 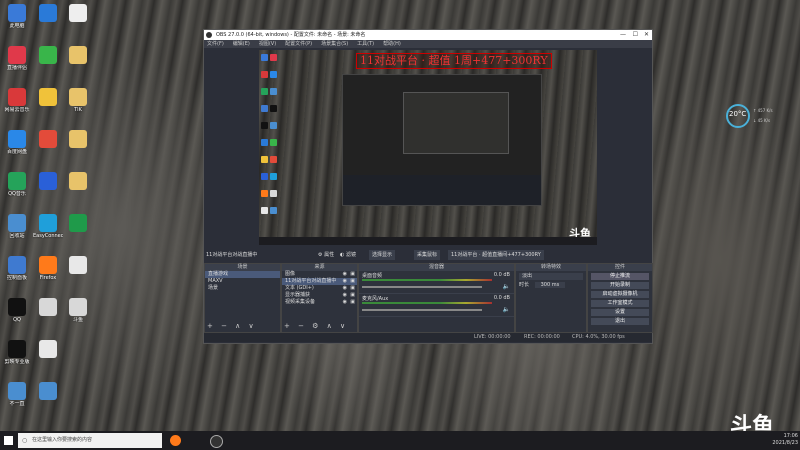 I want to click on desktop-icon: 此电脑, so click(x=17, y=16).